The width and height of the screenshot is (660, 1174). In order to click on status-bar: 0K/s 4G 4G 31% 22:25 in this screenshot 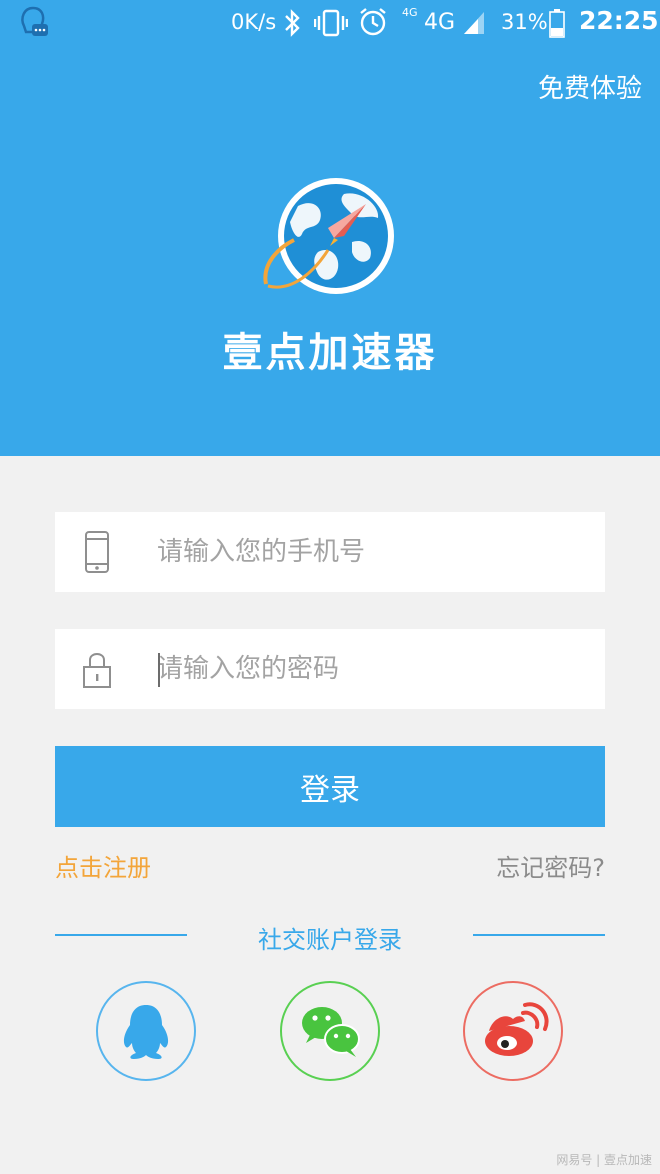, I will do `click(330, 23)`.